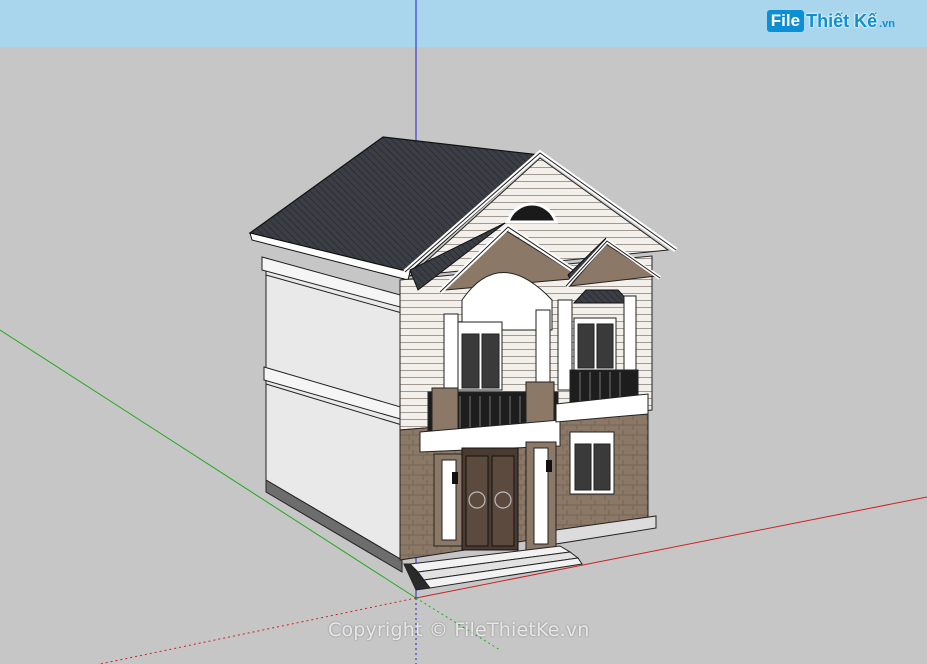  Describe the element at coordinates (842, 20) in the screenshot. I see `logo-text: Thiết Kế` at that location.